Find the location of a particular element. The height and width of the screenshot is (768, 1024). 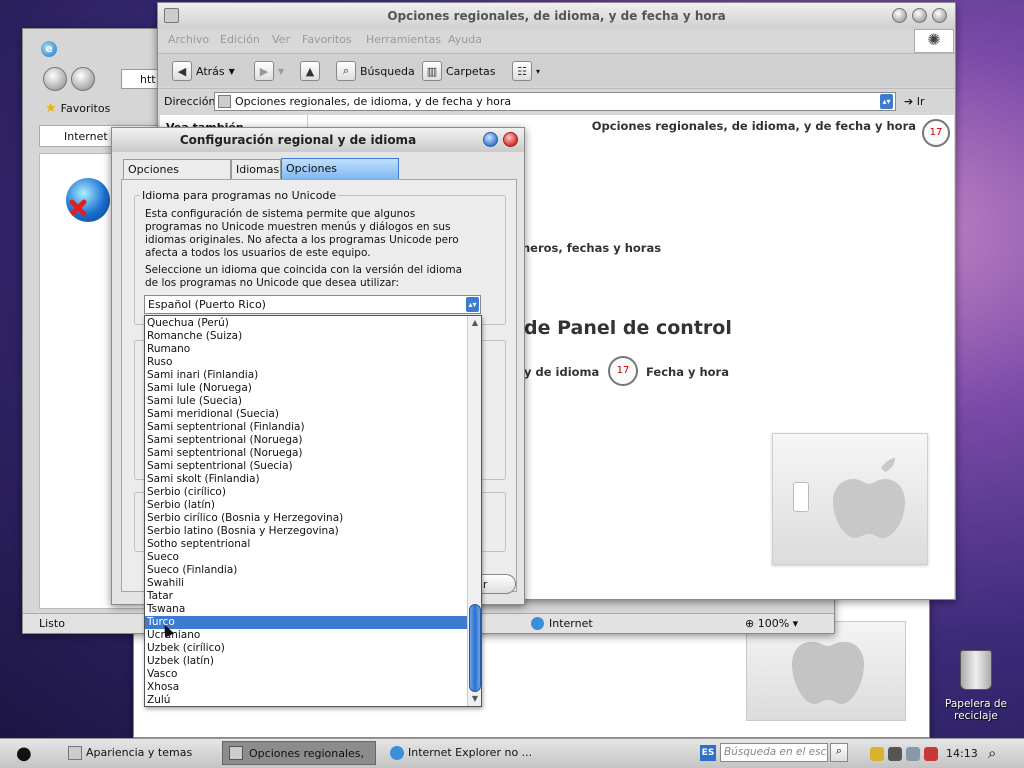

folders-button: ▥ Carpetas is located at coordinates (458, 71).